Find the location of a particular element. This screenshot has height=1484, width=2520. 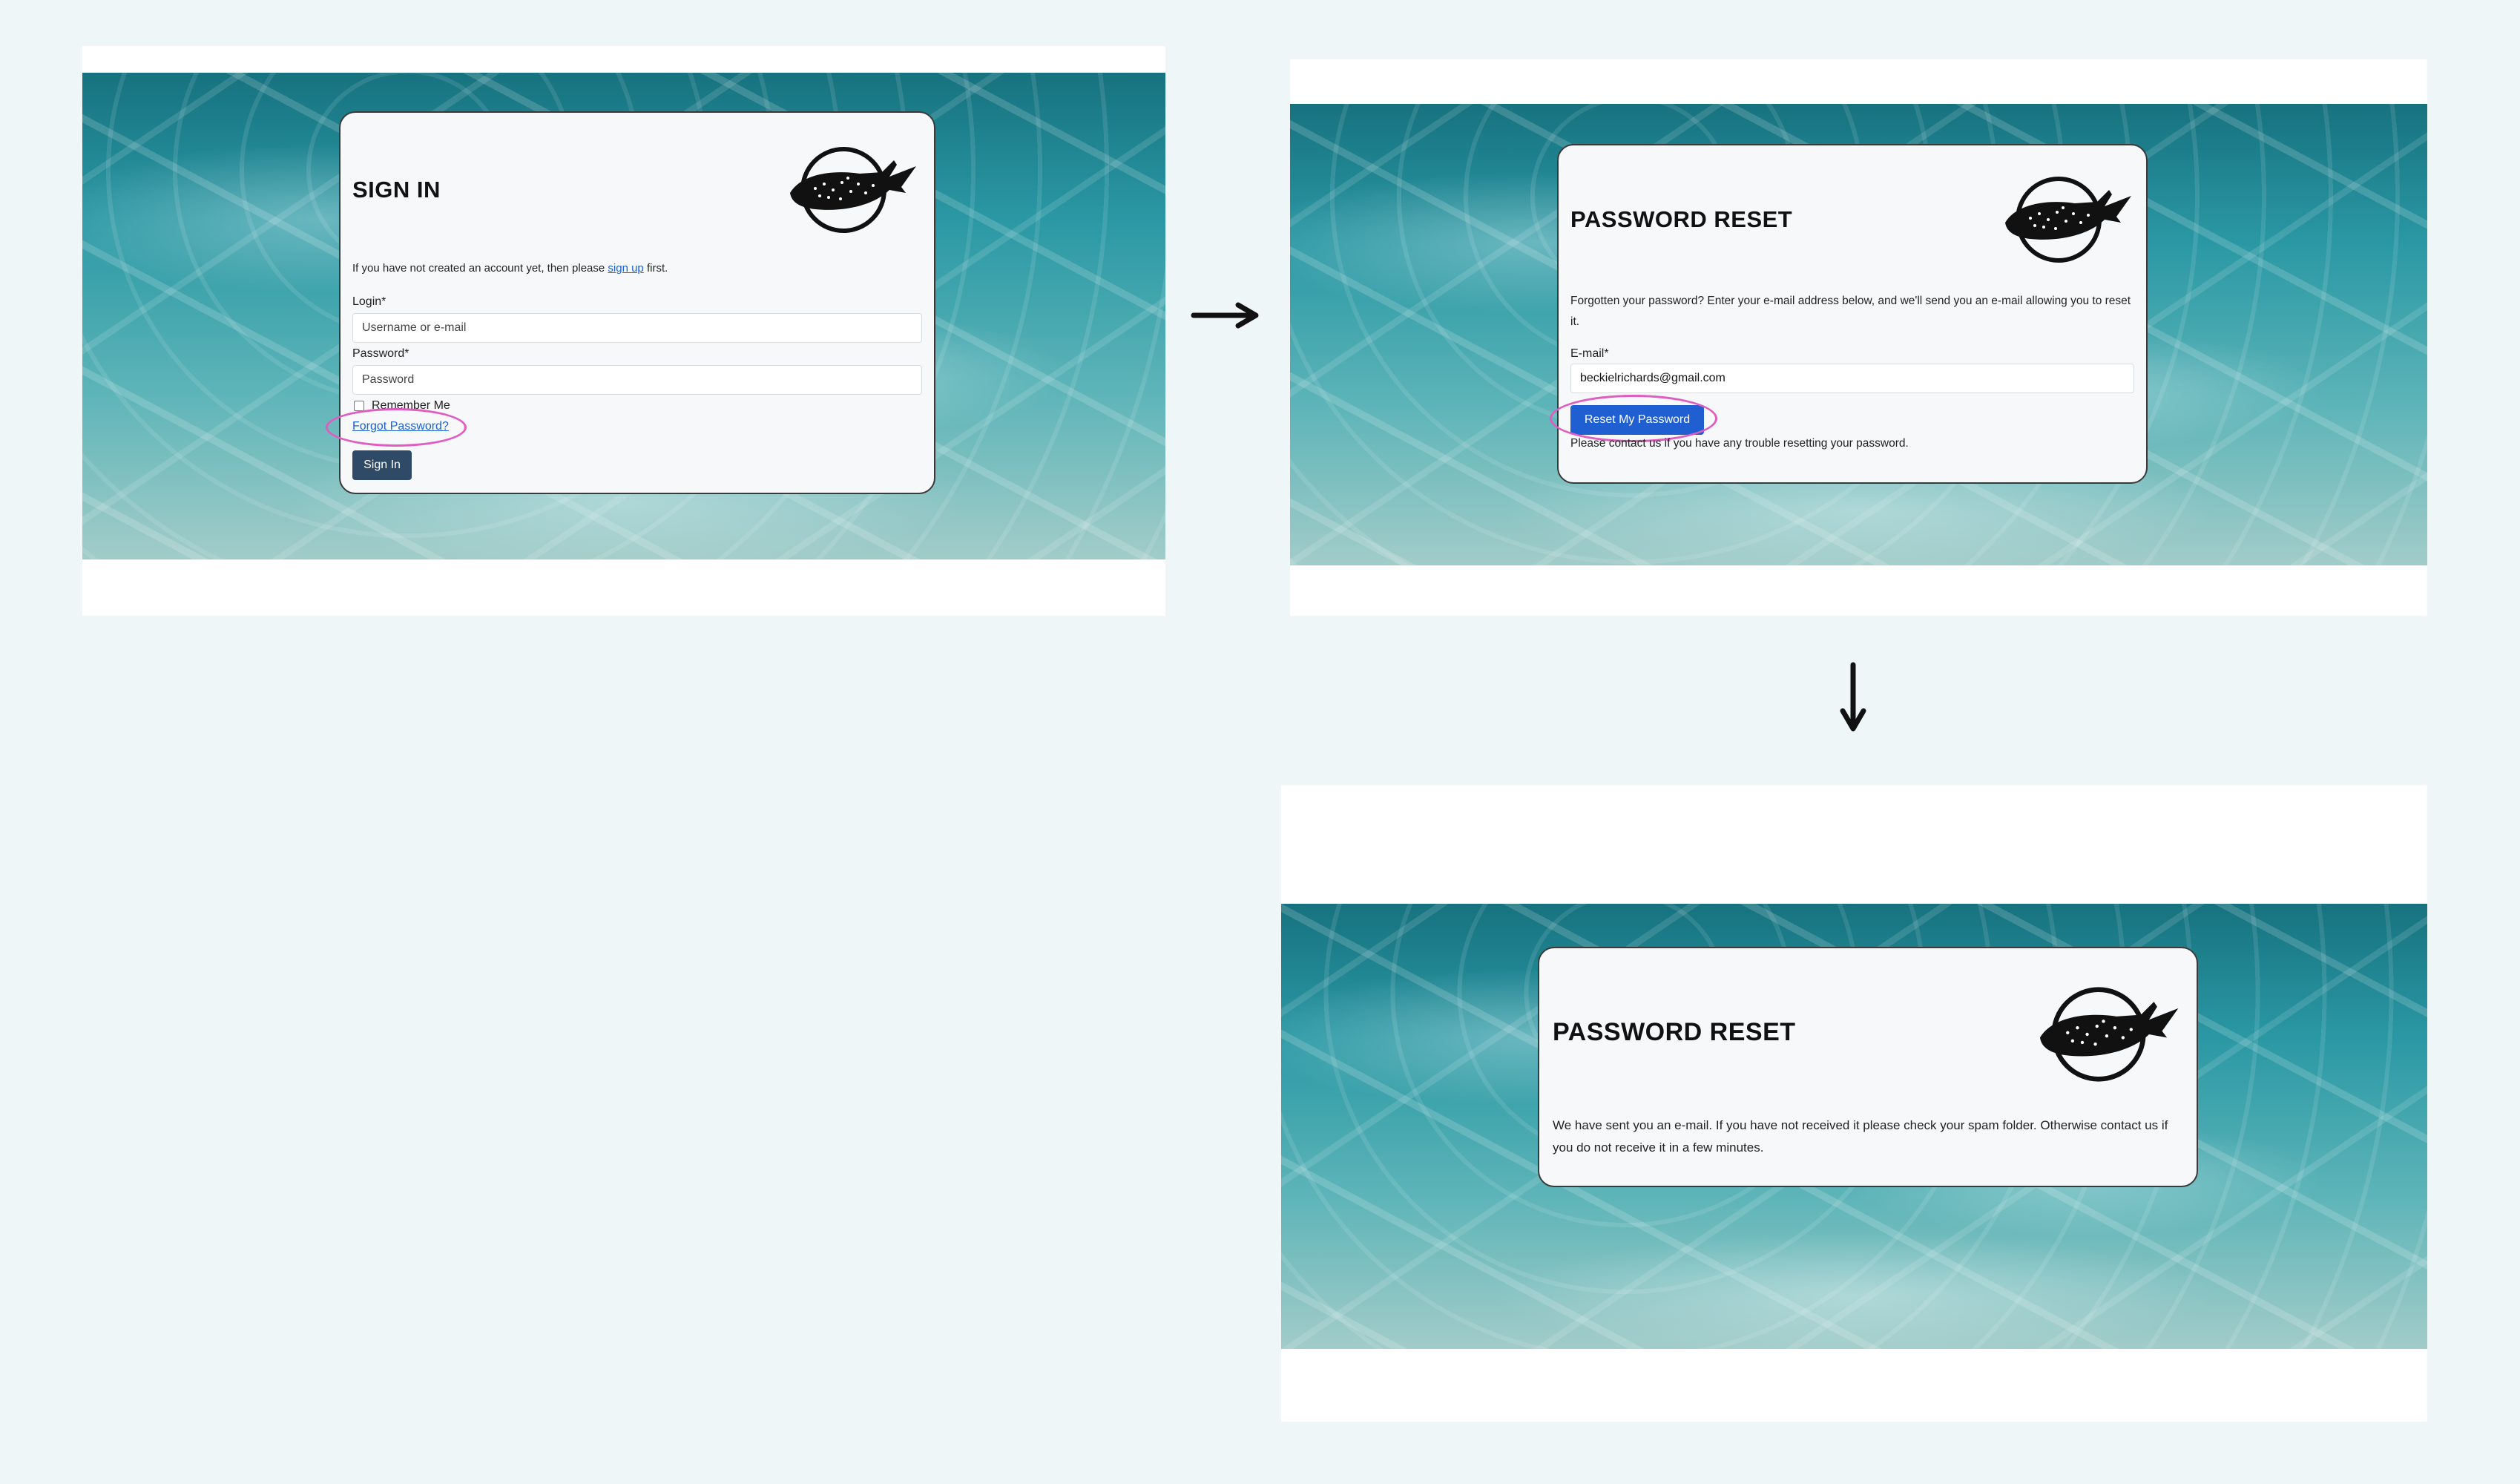

signup-intro-suffix: first. is located at coordinates (655, 268).